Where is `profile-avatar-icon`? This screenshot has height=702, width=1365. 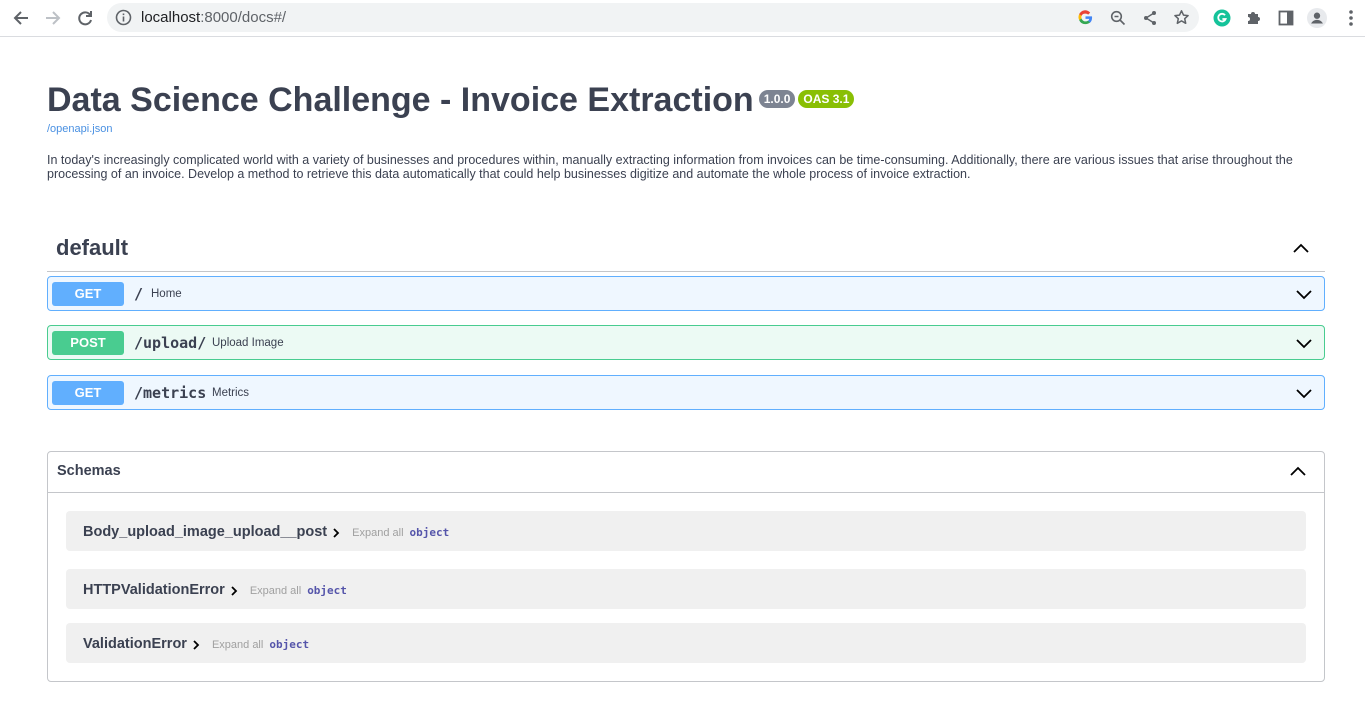 profile-avatar-icon is located at coordinates (1317, 18).